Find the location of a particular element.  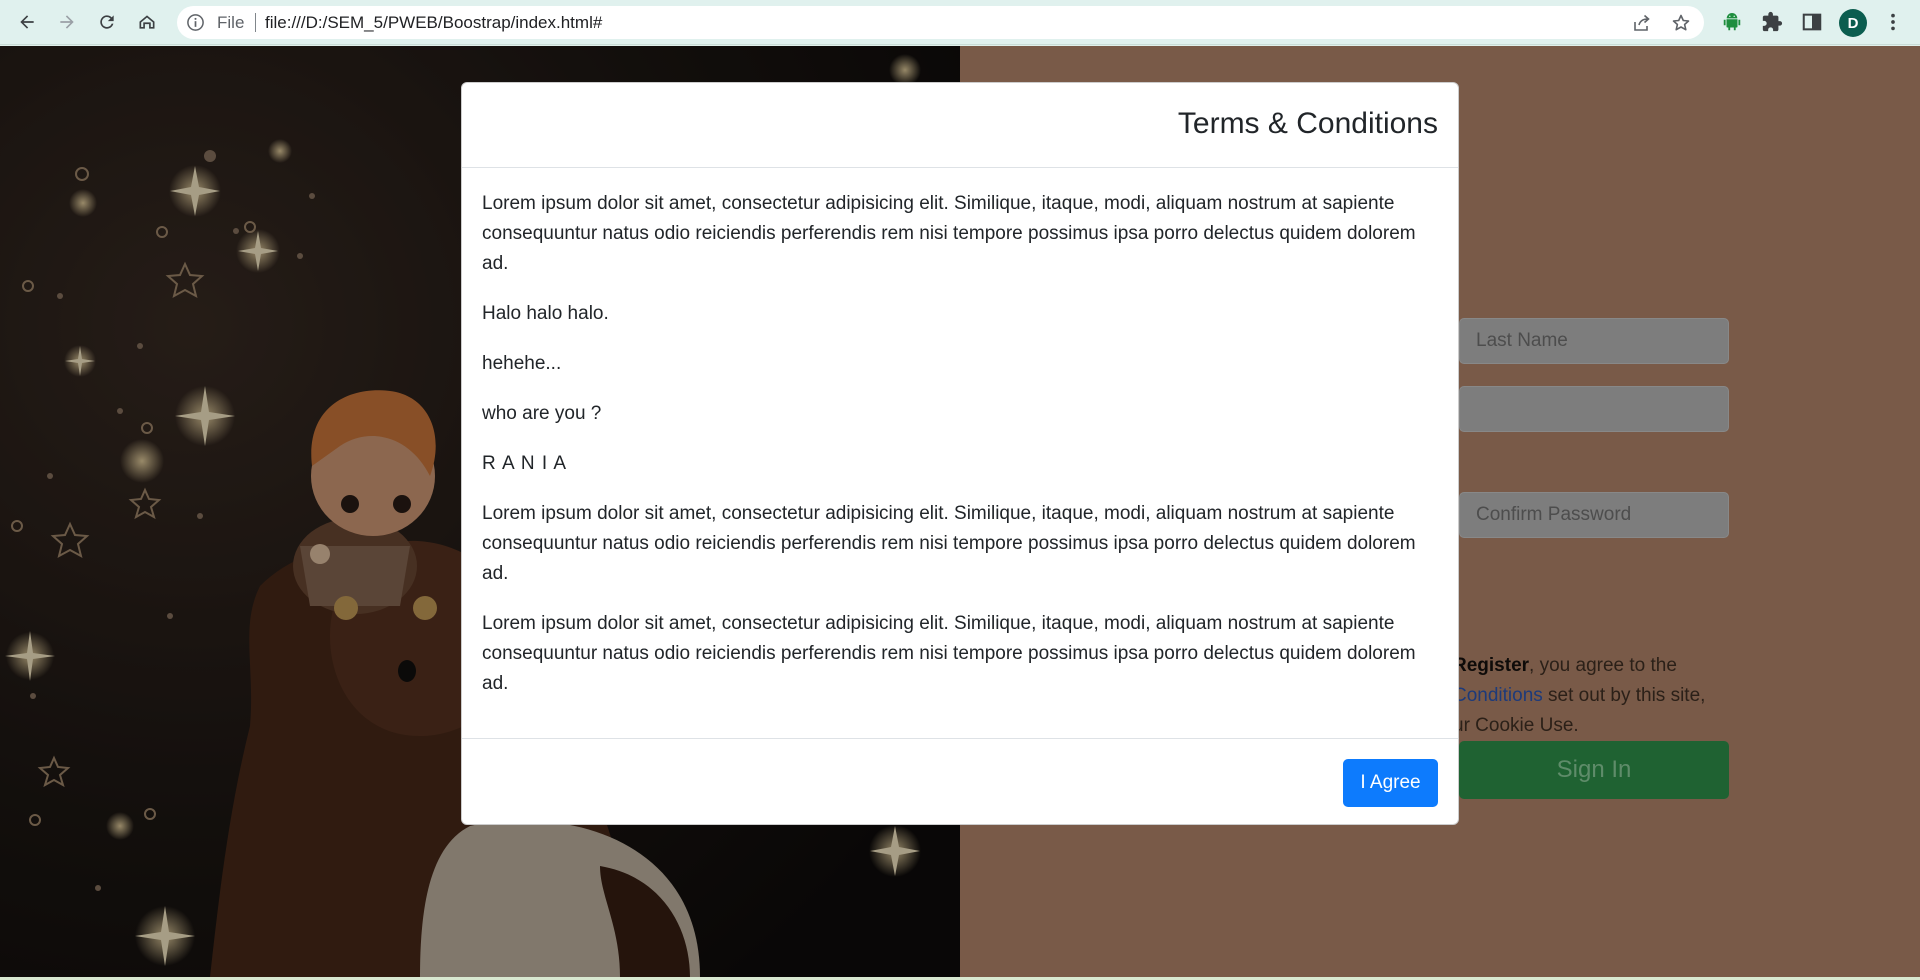

terms-notice-line-2: Conditions set out by this site, is located at coordinates (1579, 696).